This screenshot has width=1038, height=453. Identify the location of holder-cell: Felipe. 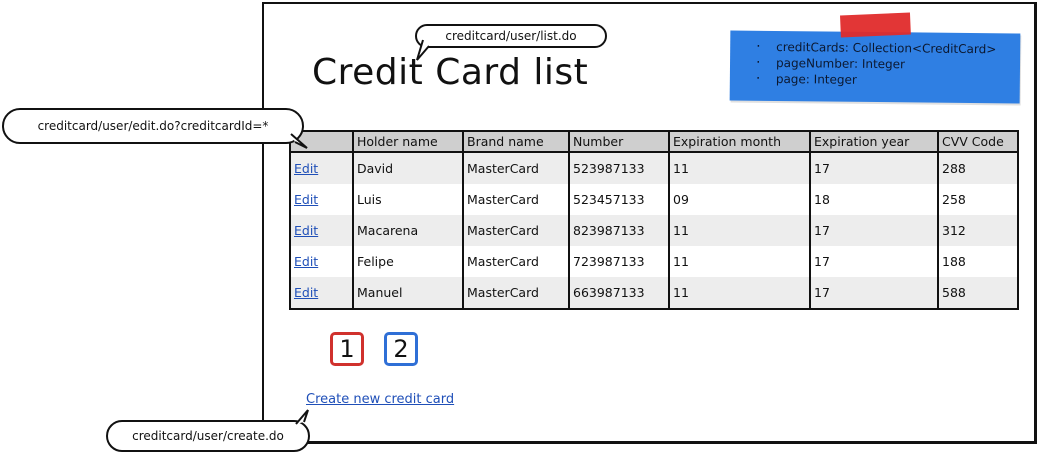
(408, 261).